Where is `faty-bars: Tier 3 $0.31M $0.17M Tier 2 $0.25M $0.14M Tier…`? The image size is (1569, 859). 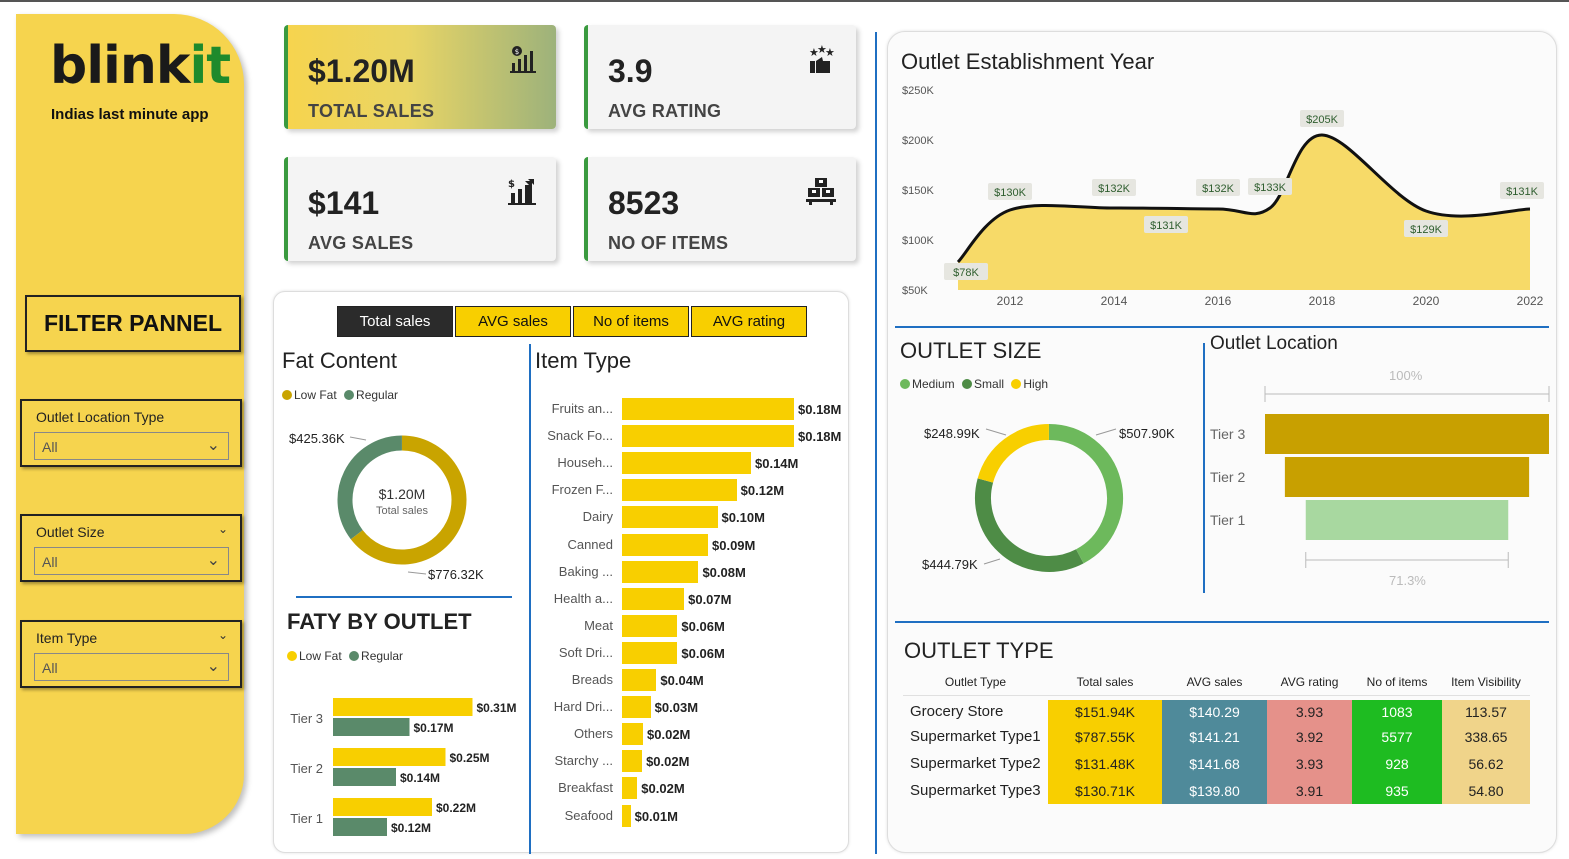 faty-bars: Tier 3 $0.31M $0.17M Tier 2 $0.25M $0.14M Tier… is located at coordinates (403, 767).